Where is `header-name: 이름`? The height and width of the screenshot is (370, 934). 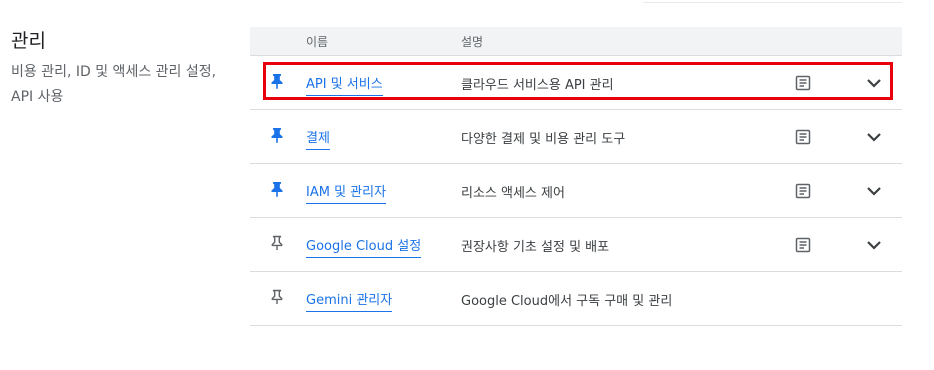 header-name: 이름 is located at coordinates (317, 42).